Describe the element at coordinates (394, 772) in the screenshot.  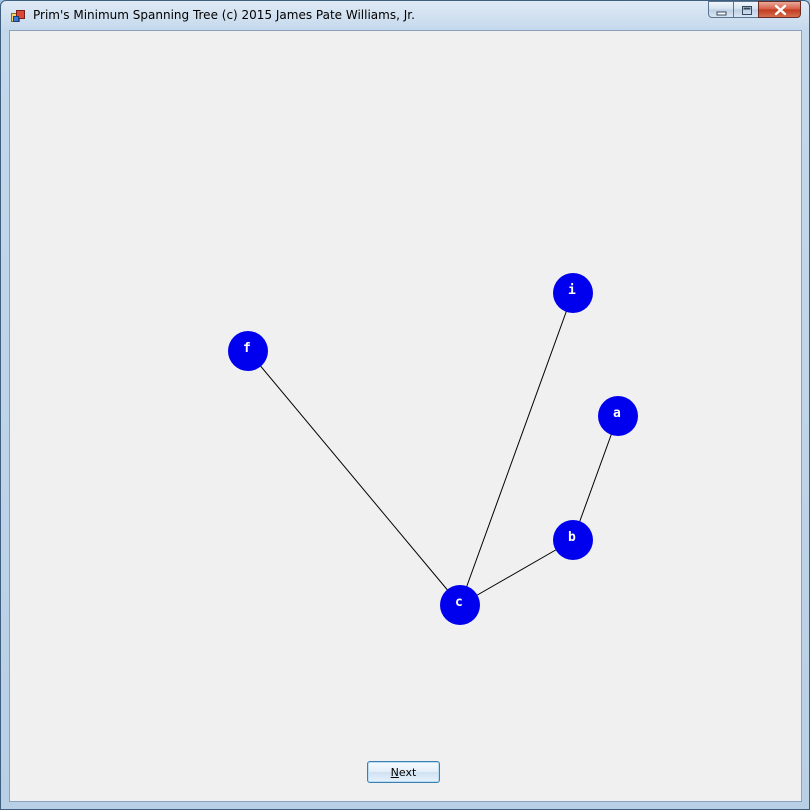
I see `next-button-mnemonic: N` at that location.